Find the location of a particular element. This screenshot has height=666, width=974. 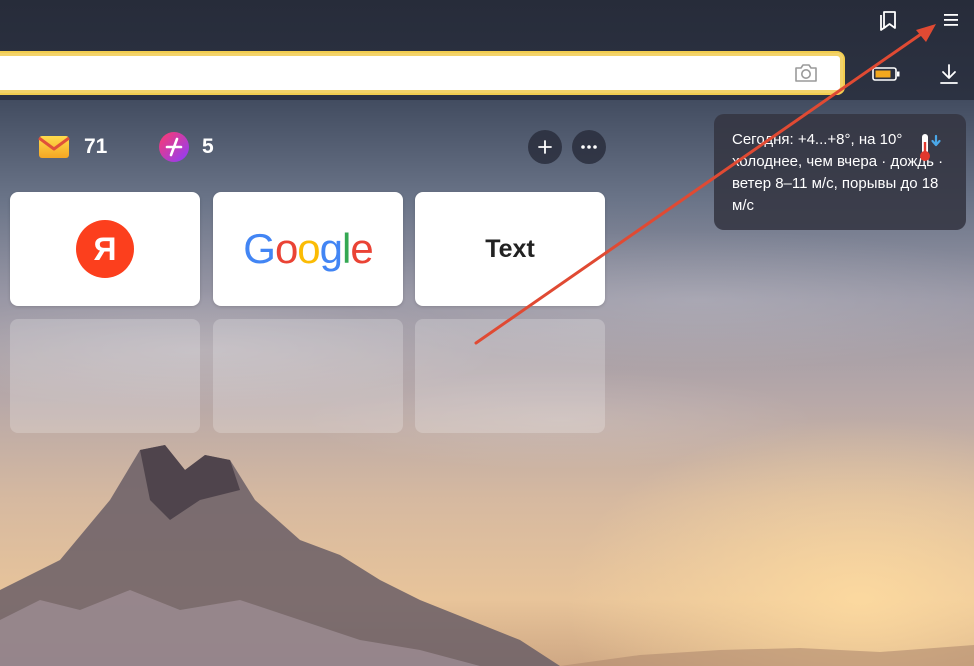

mail-counter: 71 is located at coordinates (72, 147).